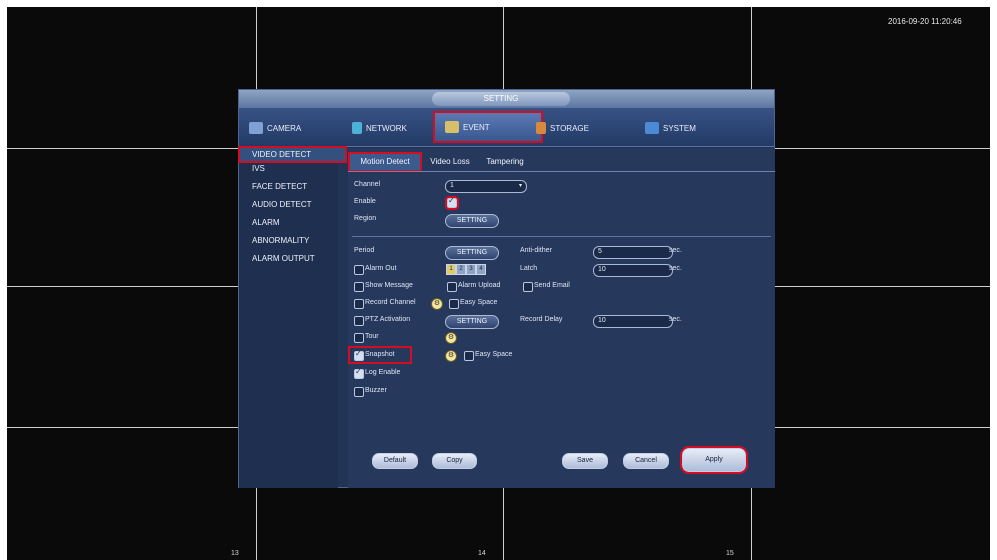 The image size is (997, 560). Describe the element at coordinates (380, 354) in the screenshot. I see `snapshot-label: Snapshot` at that location.